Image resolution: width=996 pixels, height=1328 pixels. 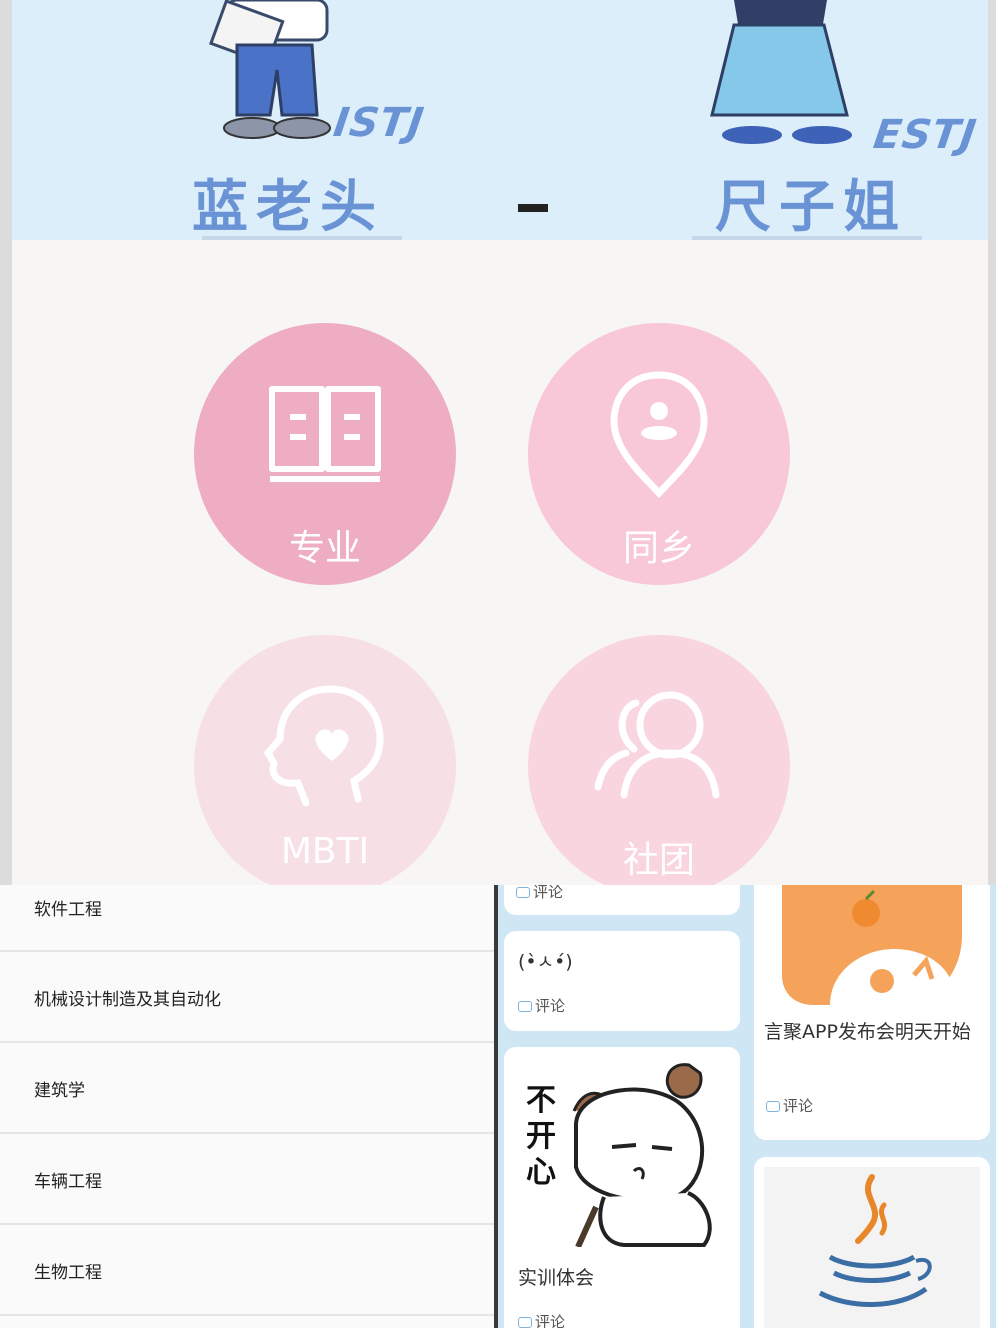 I want to click on category-mbti-label: MBTI, so click(x=325, y=851).